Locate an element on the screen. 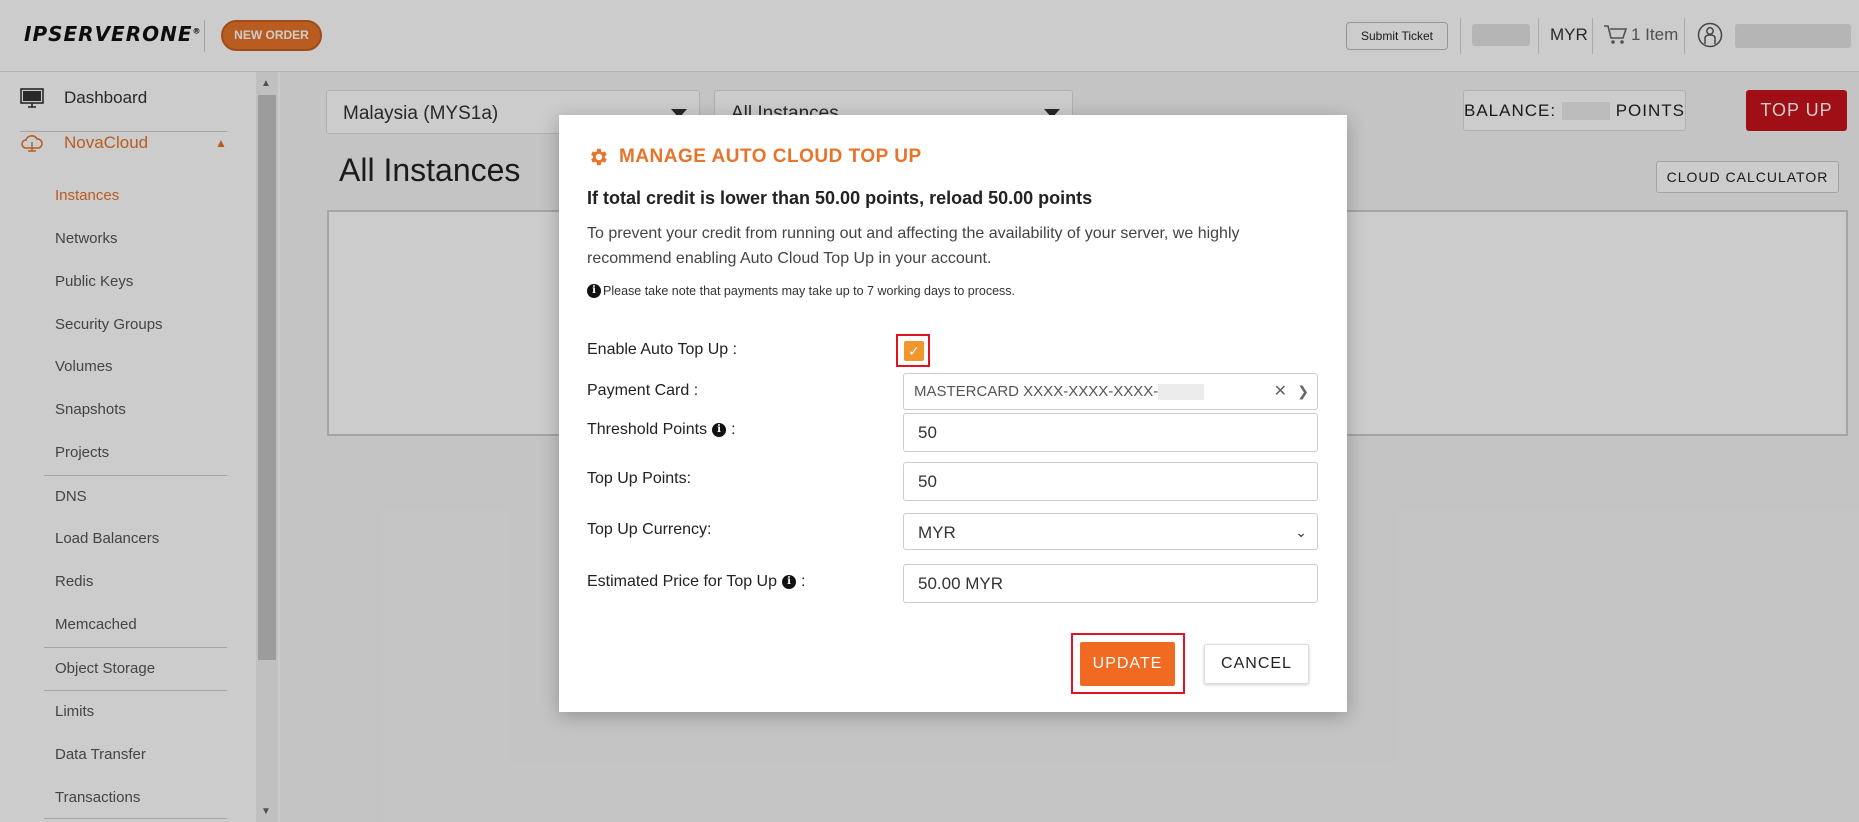 The width and height of the screenshot is (1859, 822). payment-card-select: MASTERCARD XXXX-XXXX-XXXX- ✕ ❯ is located at coordinates (1110, 391).